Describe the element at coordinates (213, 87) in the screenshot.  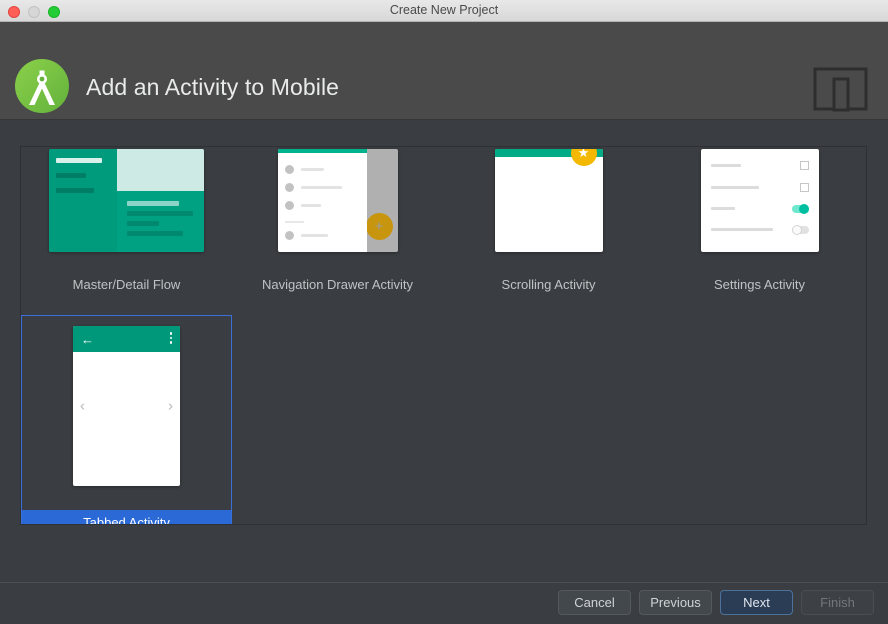
I see `page-title: Add an Activity to Mobile` at that location.